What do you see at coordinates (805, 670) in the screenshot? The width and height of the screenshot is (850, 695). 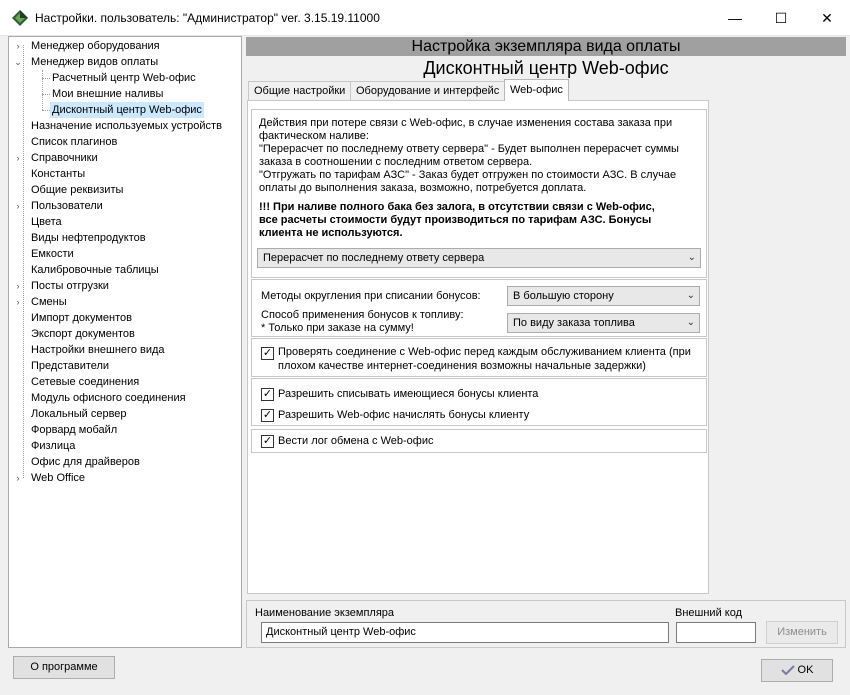 I see `ok-label: OK` at bounding box center [805, 670].